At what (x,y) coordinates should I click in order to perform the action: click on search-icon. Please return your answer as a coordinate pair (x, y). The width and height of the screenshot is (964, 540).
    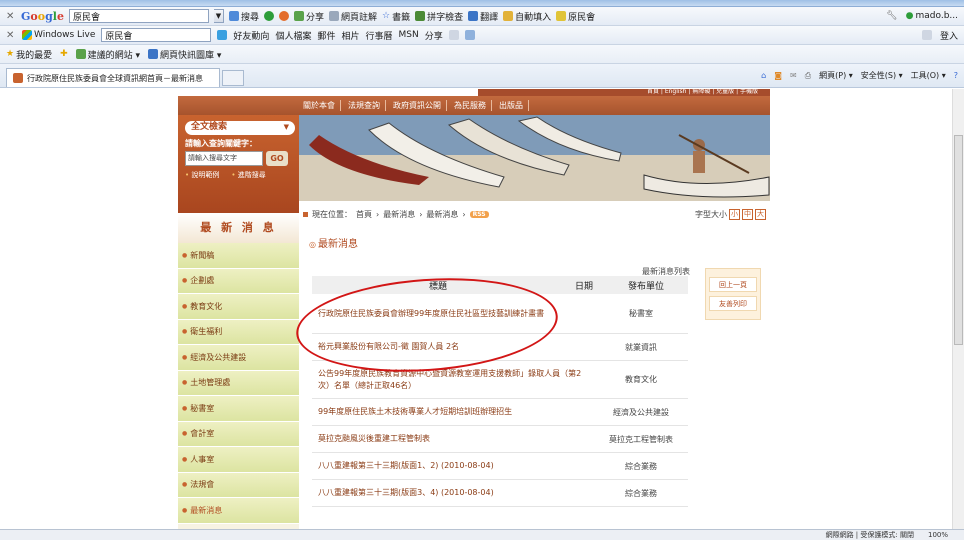
    Looking at the image, I should click on (233, 16).